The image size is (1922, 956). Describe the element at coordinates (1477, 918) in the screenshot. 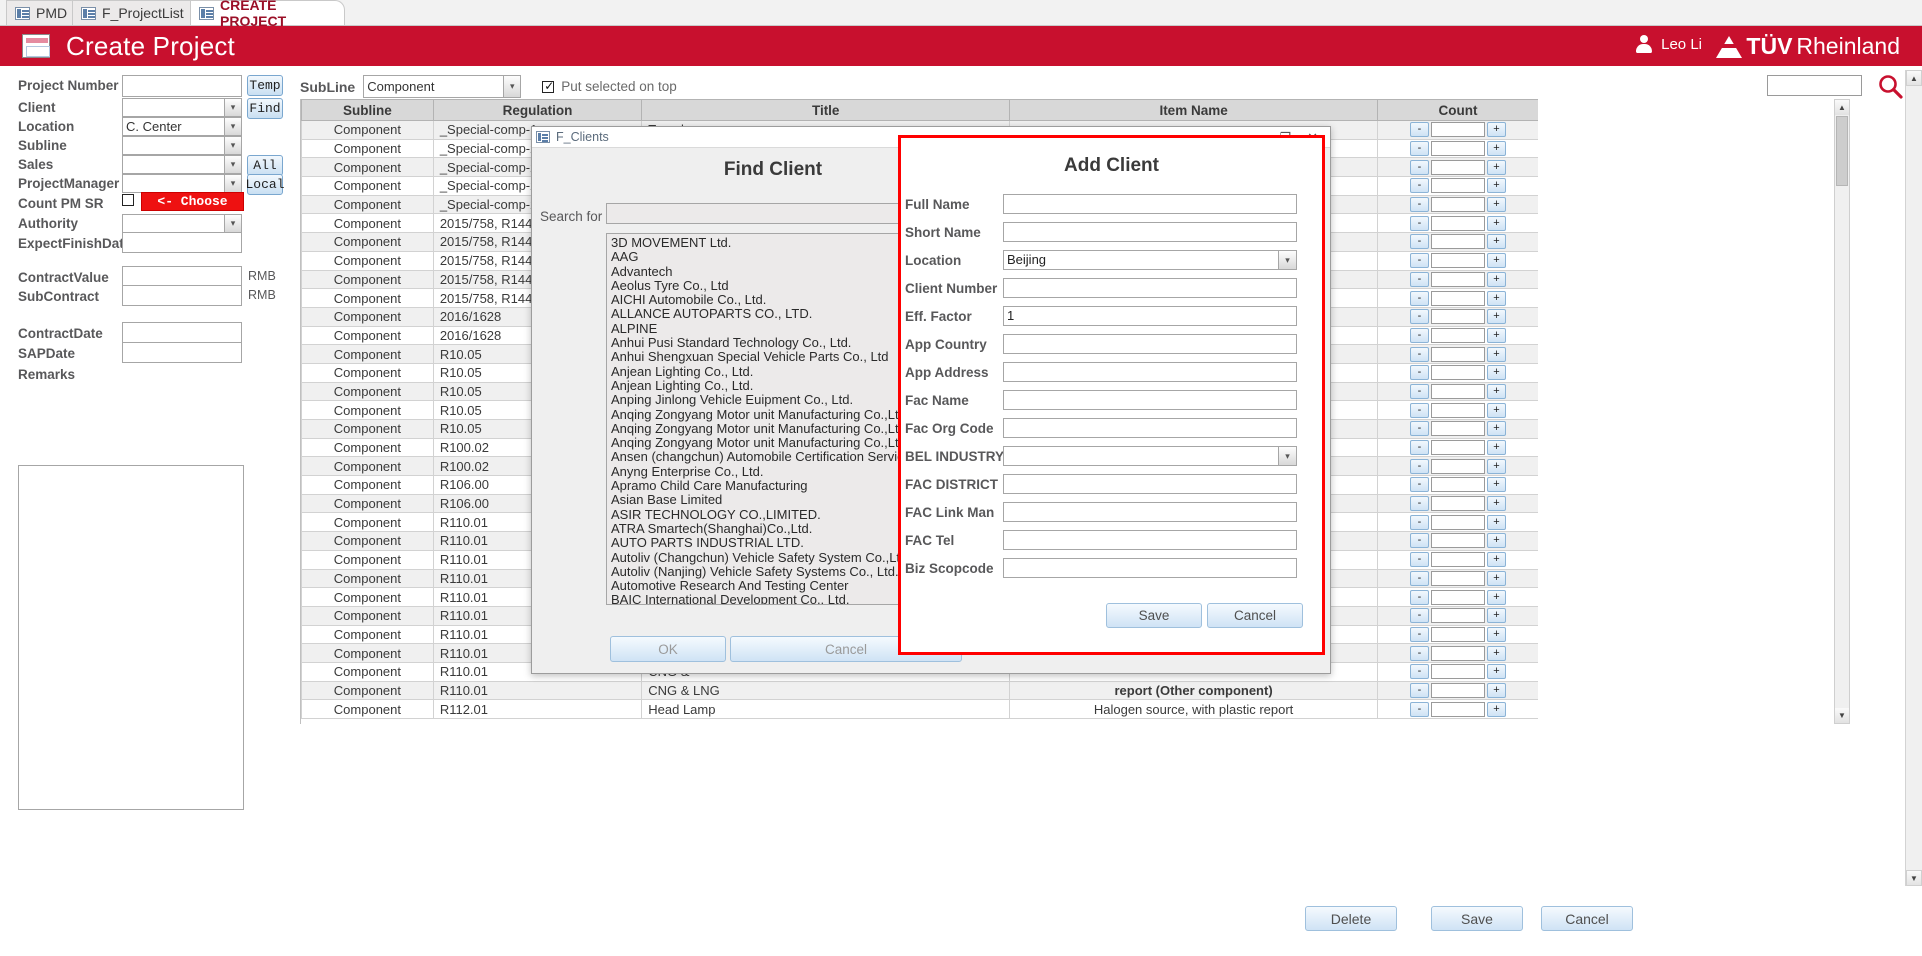

I see `save-button: Save` at that location.